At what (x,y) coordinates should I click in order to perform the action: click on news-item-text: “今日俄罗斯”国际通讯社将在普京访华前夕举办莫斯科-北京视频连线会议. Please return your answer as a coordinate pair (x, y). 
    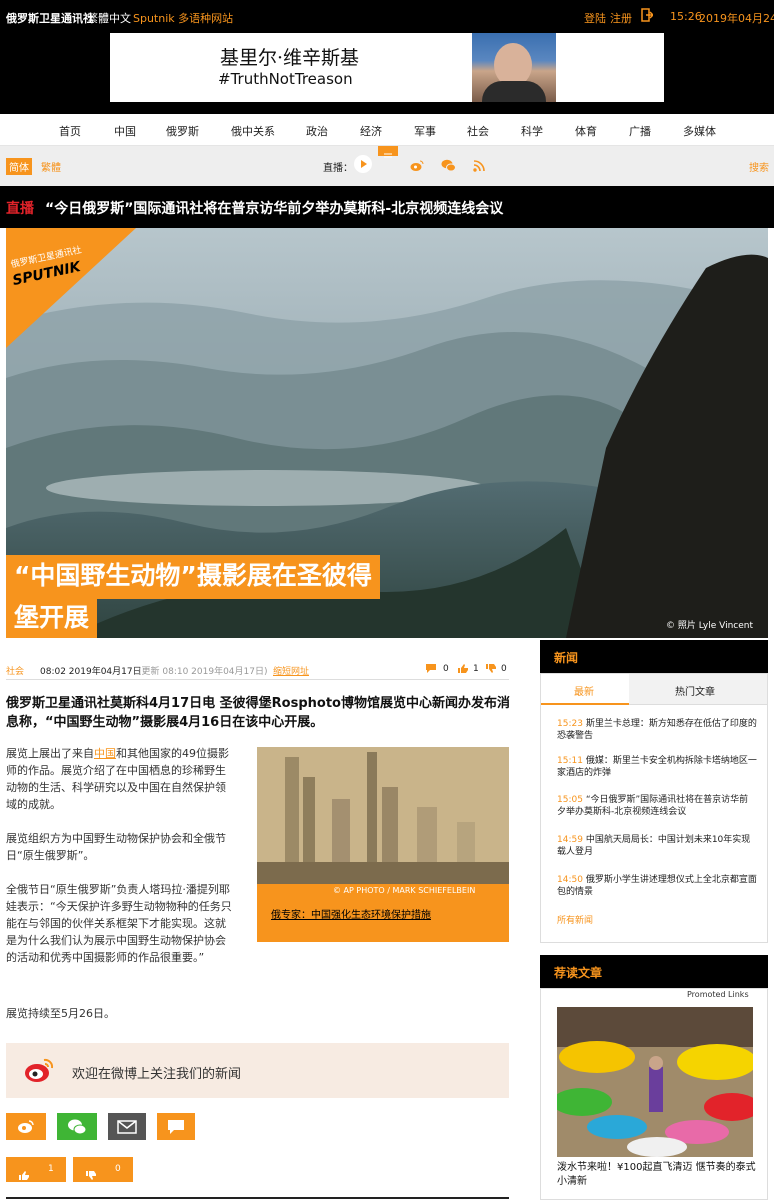
    Looking at the image, I should click on (653, 806).